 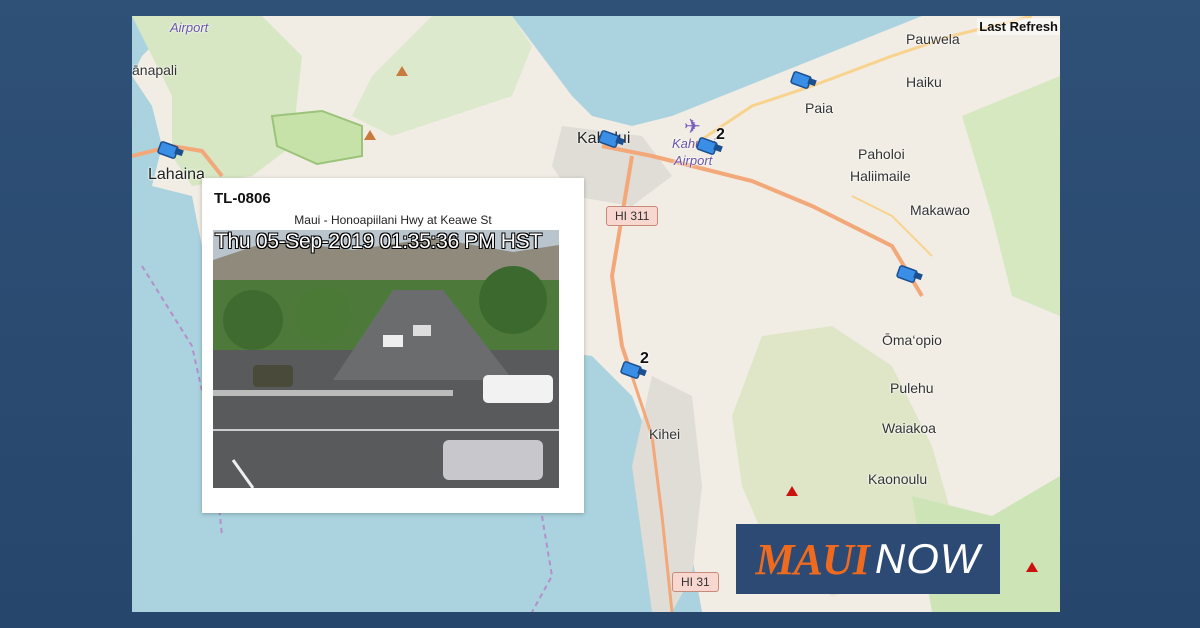 I want to click on place-pulehu: Pulehu, so click(x=912, y=388).